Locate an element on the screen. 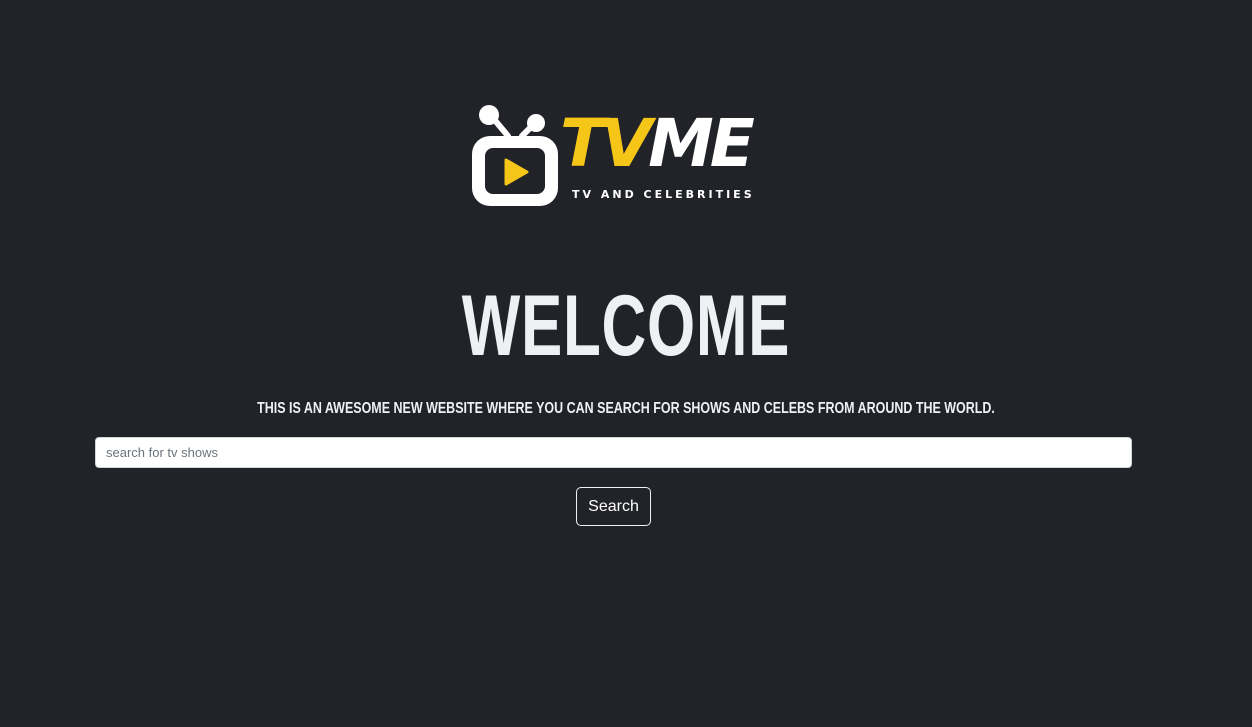 Image resolution: width=1252 pixels, height=727 pixels. brand-wordmark: TVME is located at coordinates (657, 144).